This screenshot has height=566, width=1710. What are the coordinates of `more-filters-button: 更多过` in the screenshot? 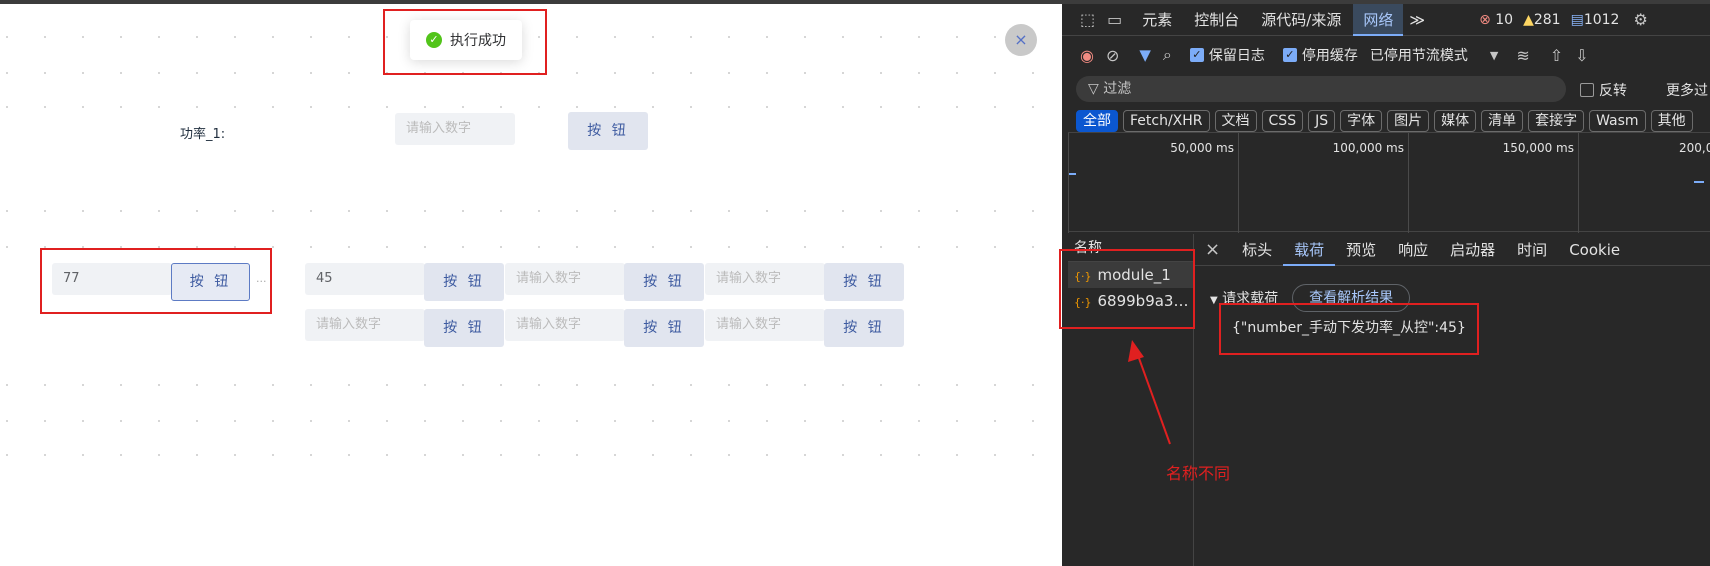 It's located at (1687, 90).